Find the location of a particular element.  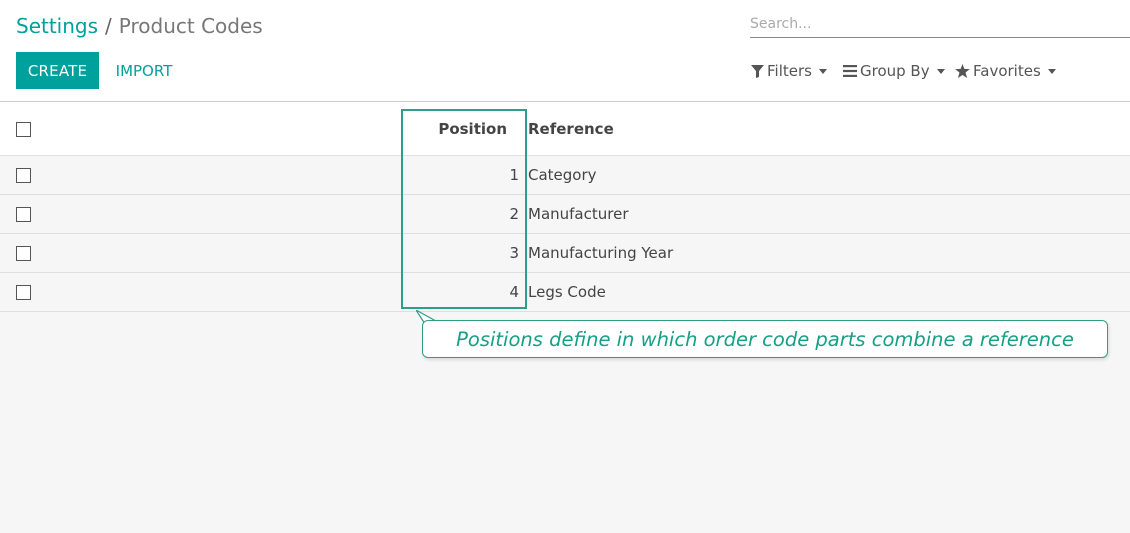

favorites-dropdown: Favorites is located at coordinates (1005, 71).